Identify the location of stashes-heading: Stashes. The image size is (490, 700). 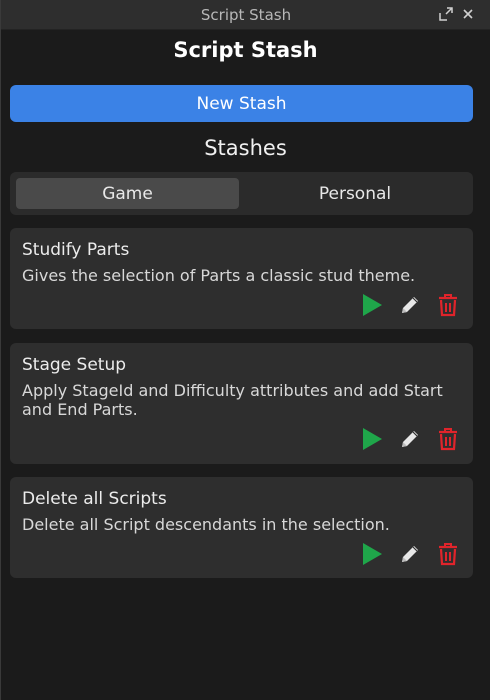
(245, 148).